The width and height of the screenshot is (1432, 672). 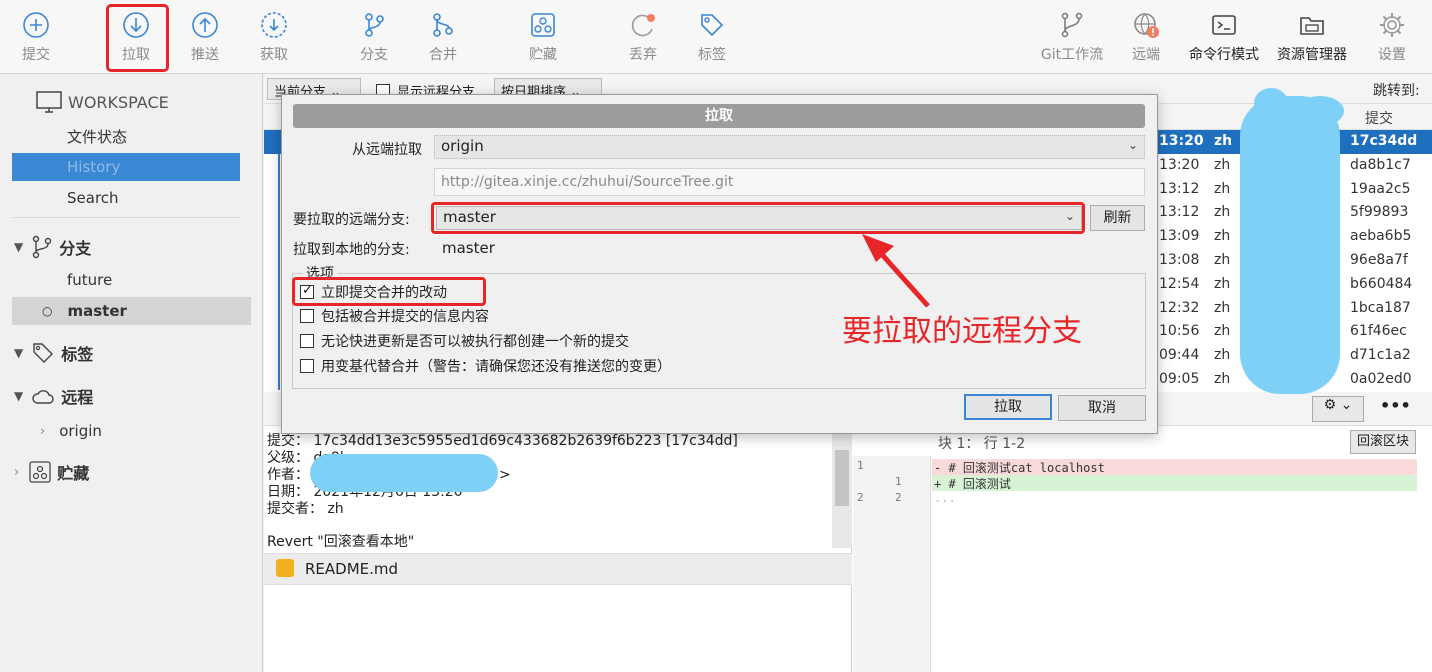 I want to click on remotes-label: 远程, so click(x=77, y=397).